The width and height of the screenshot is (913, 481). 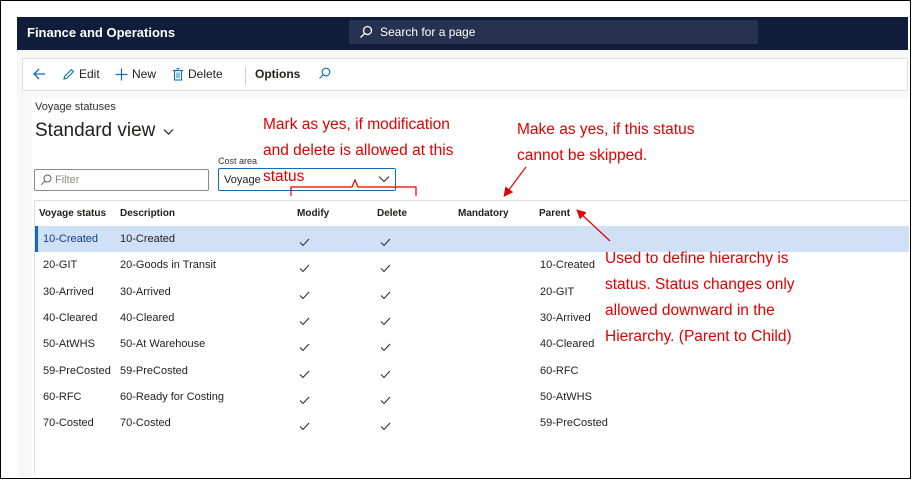 I want to click on cell-voyage-status: 59-PreCosted, so click(x=77, y=371).